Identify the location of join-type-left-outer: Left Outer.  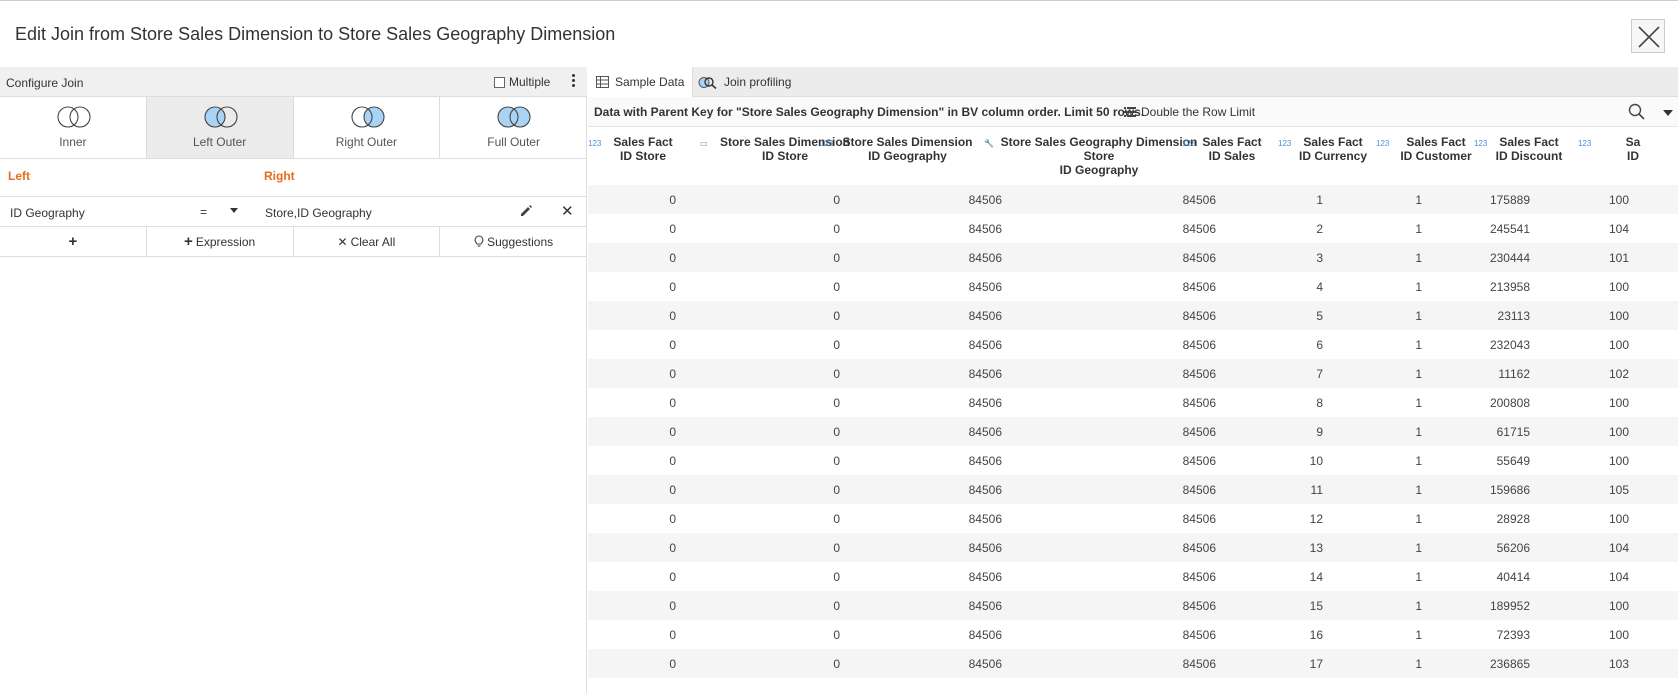
(220, 127).